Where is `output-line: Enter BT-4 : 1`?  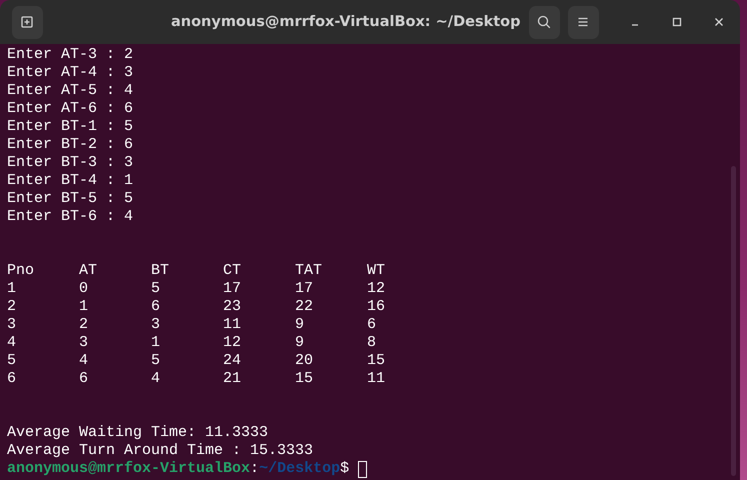
output-line: Enter BT-4 : 1 is located at coordinates (70, 181).